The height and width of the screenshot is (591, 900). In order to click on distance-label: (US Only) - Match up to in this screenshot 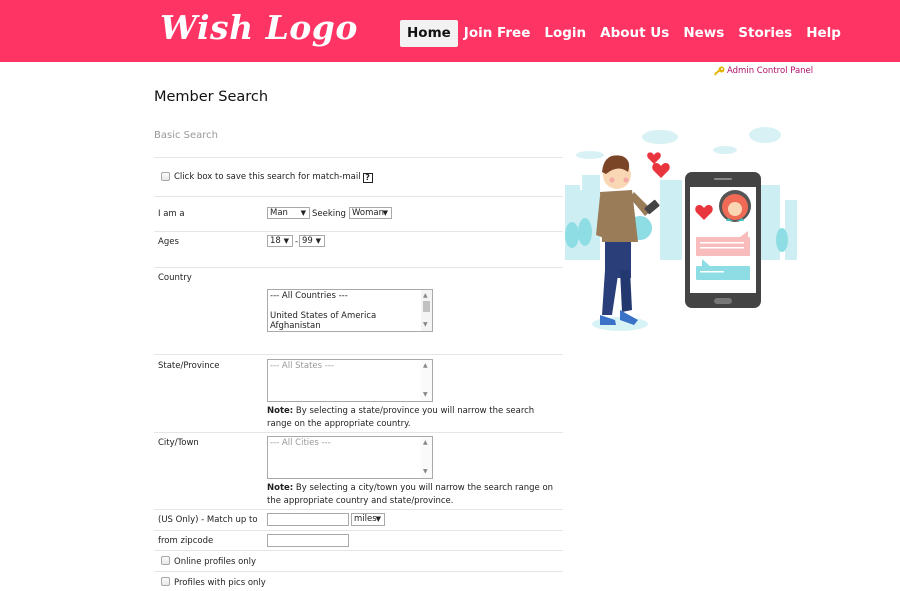, I will do `click(208, 520)`.